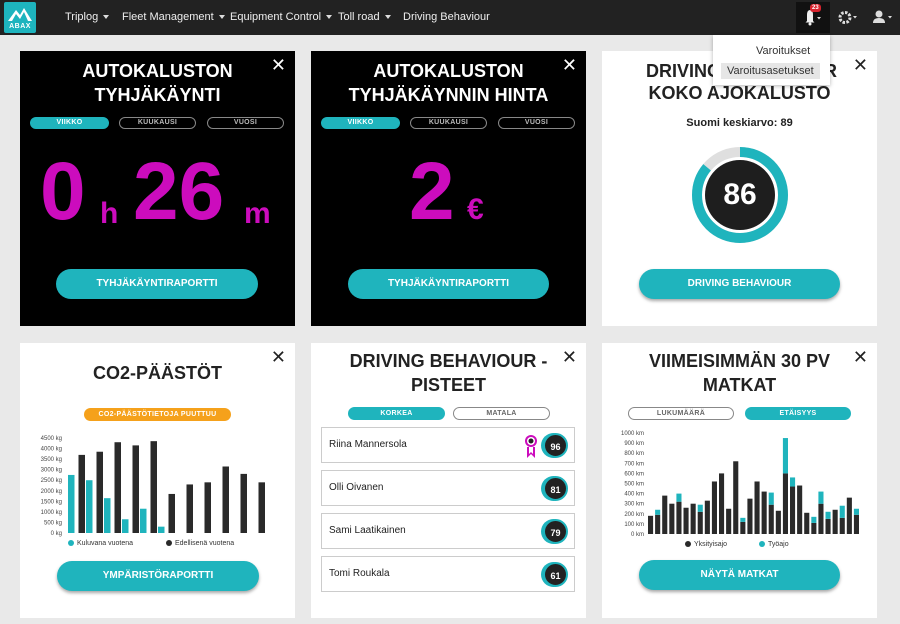 This screenshot has width=900, height=624. What do you see at coordinates (770, 71) in the screenshot?
I see `menu-item-alert-settings: Varoitusasetukset` at bounding box center [770, 71].